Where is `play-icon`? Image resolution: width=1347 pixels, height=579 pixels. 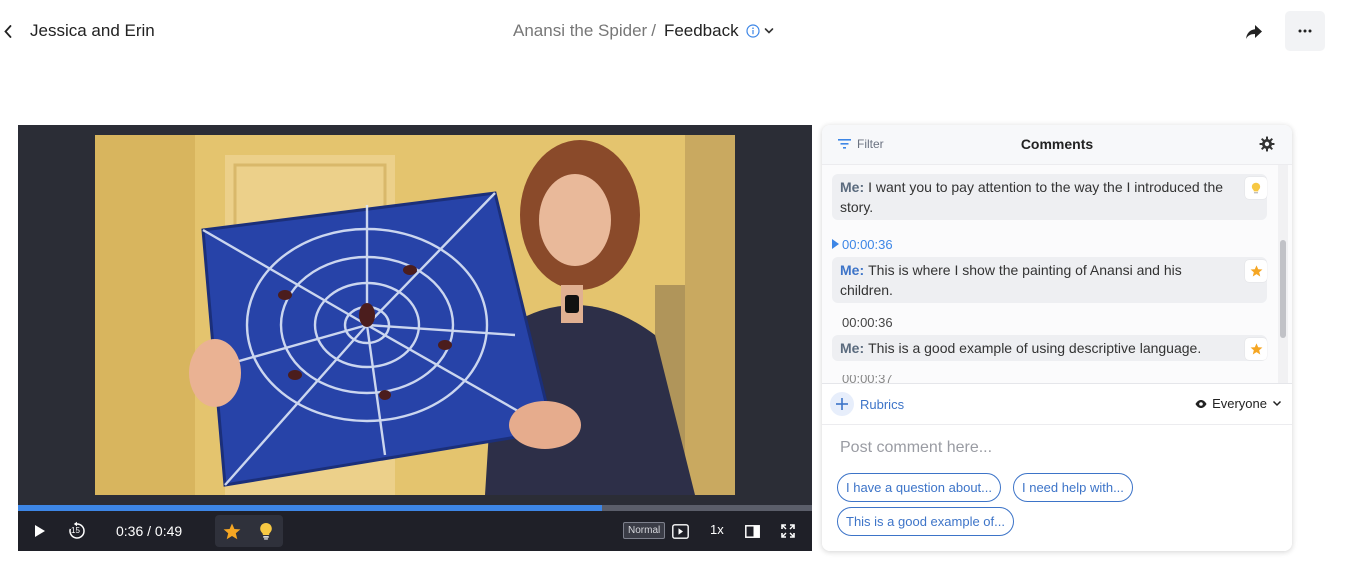 play-icon is located at coordinates (40, 531).